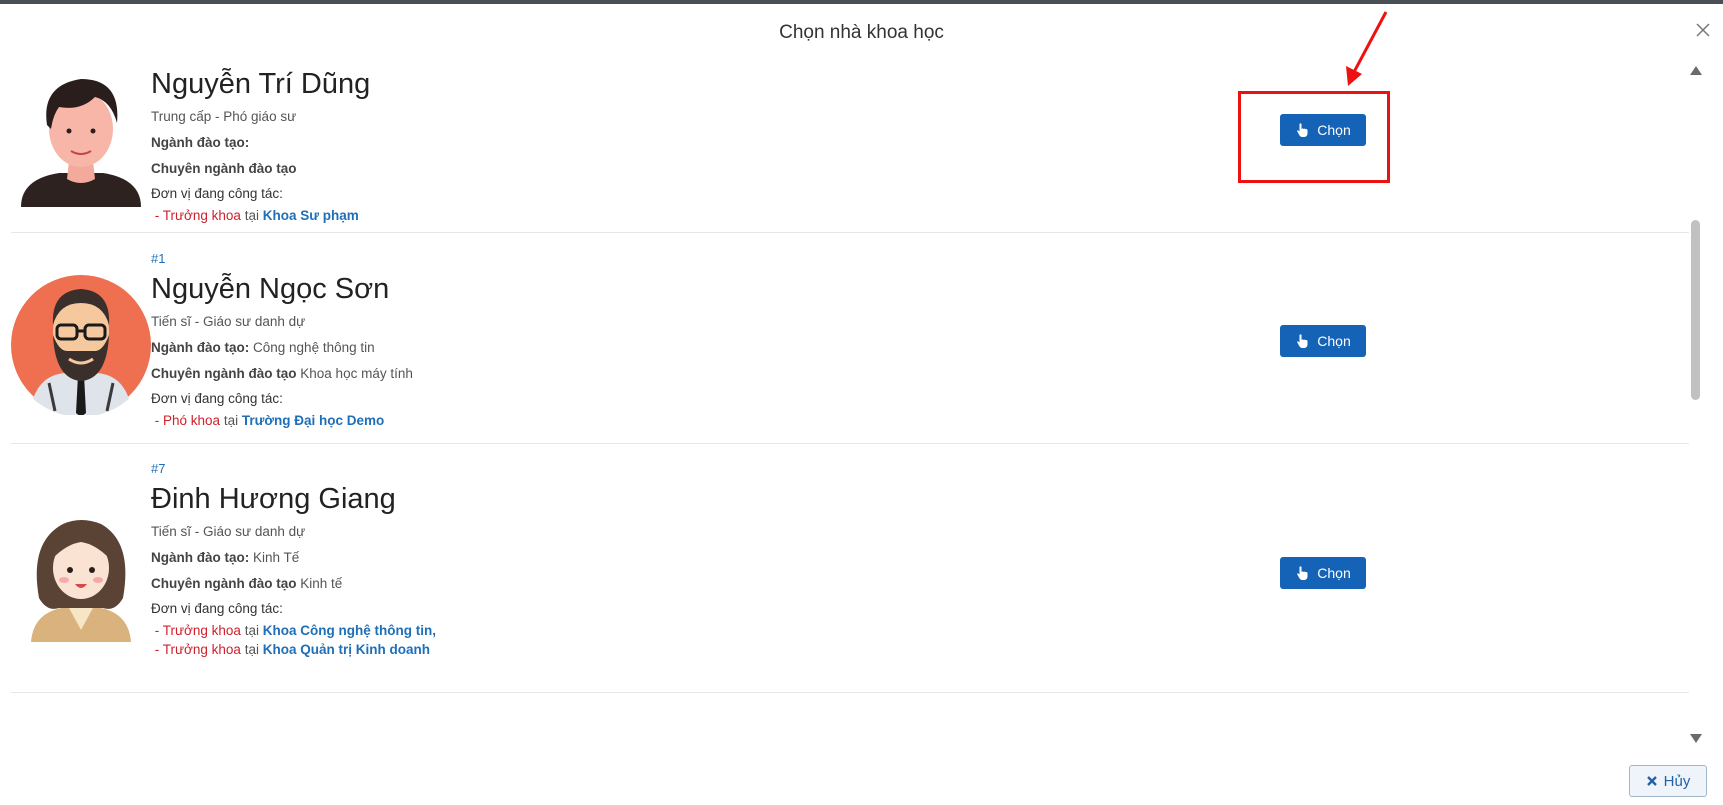 This screenshot has height=805, width=1723. I want to click on scientist-rank: #1, so click(158, 258).